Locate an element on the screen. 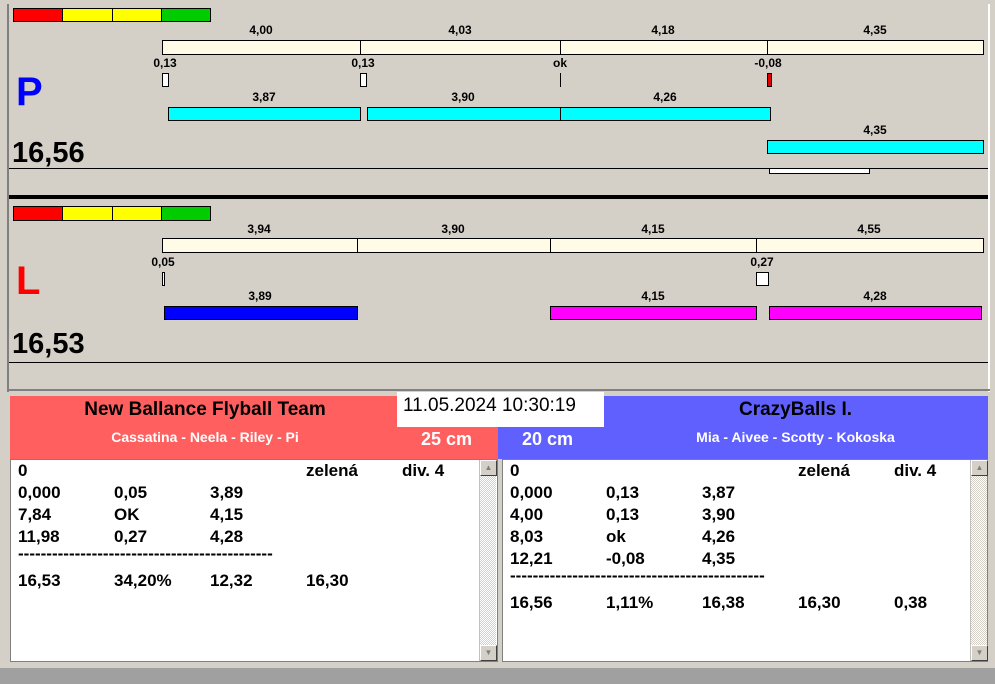 This screenshot has width=995, height=684. divider is located at coordinates (498, 362).